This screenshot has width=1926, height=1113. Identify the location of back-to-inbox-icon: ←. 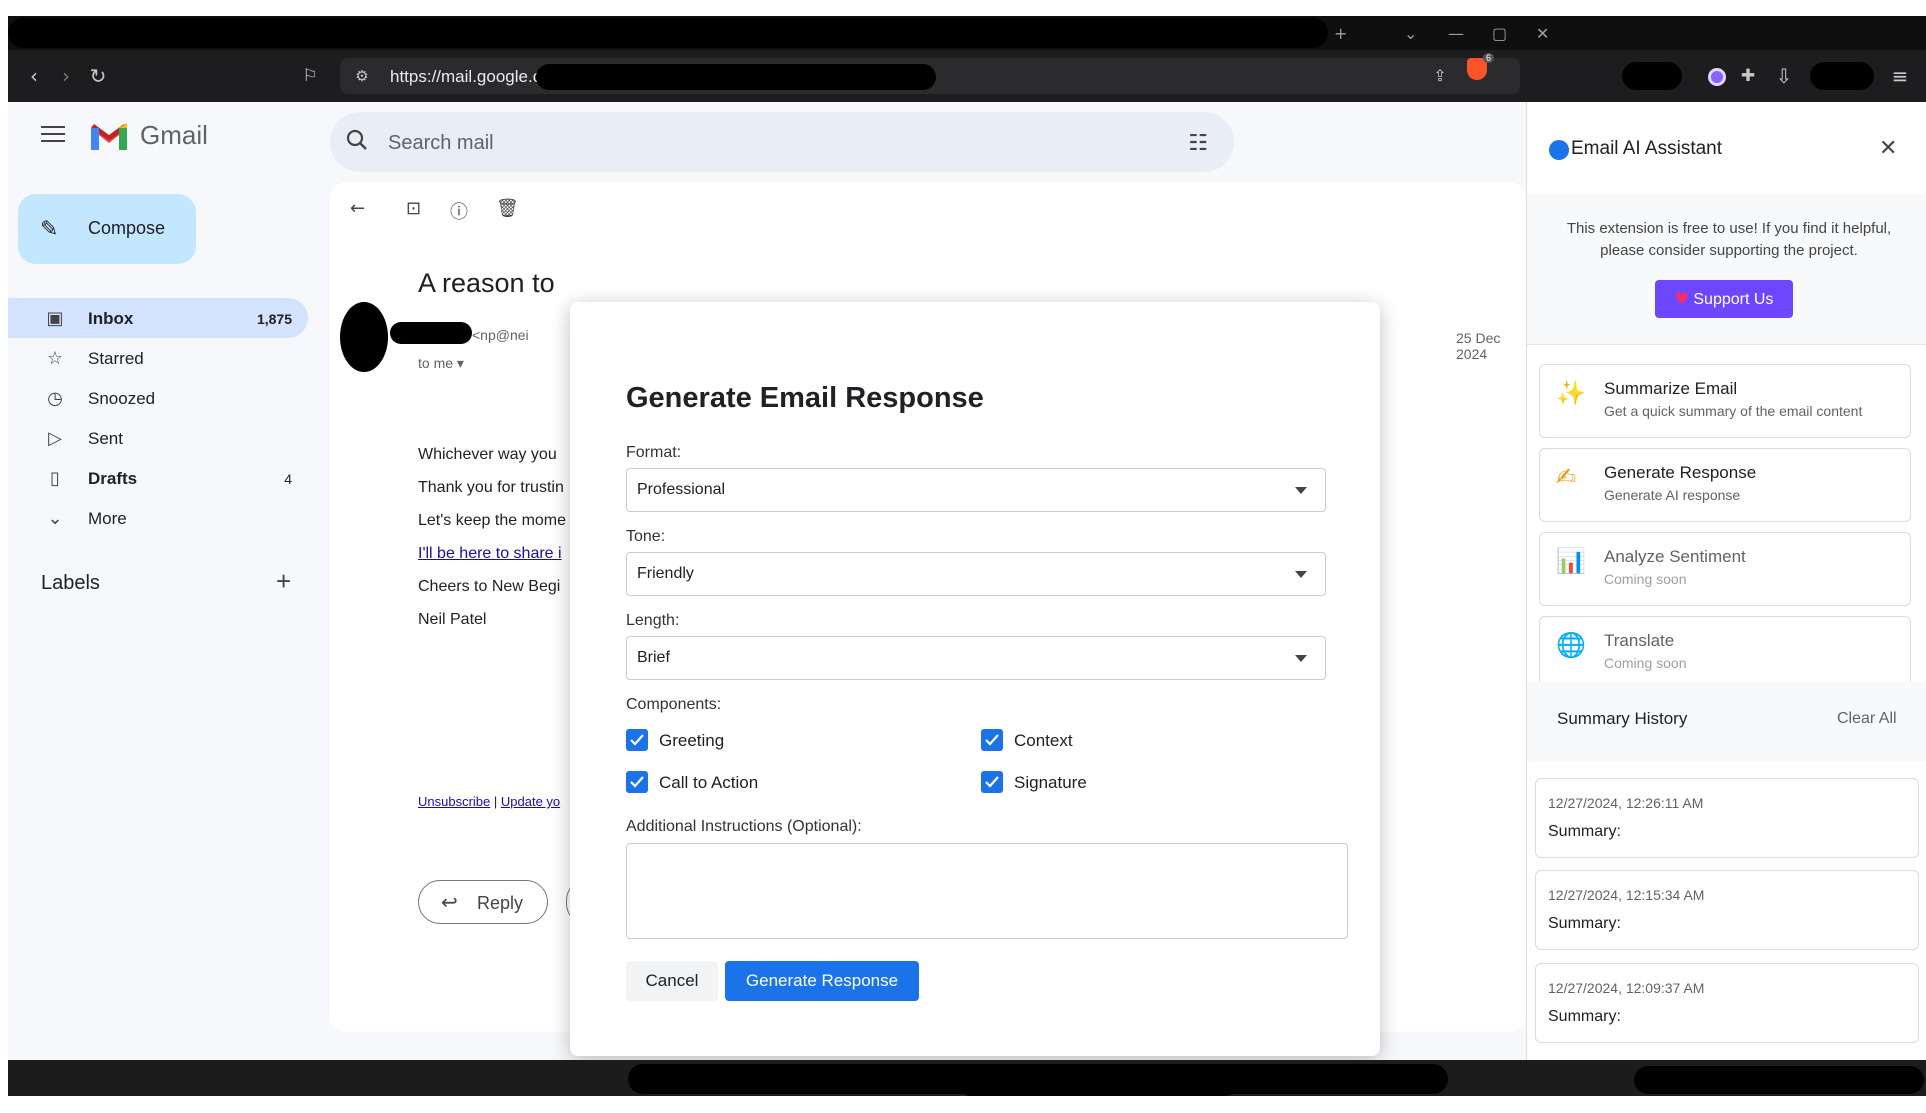
(357, 208).